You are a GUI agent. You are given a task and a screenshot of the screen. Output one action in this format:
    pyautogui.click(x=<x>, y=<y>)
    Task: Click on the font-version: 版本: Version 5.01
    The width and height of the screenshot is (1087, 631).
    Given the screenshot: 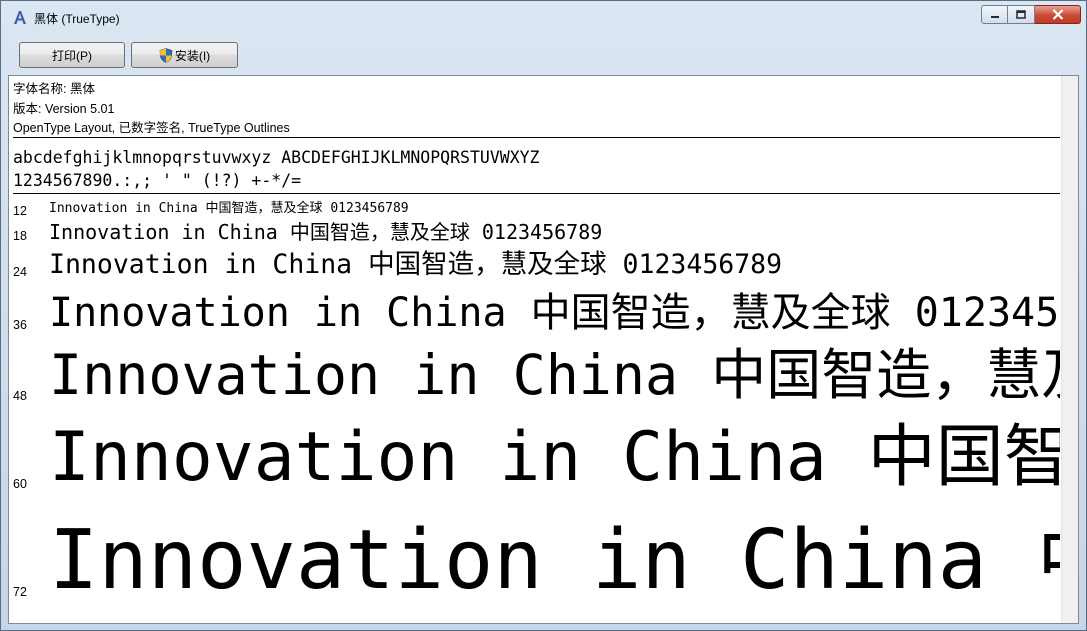 What is the action you would take?
    pyautogui.click(x=64, y=108)
    